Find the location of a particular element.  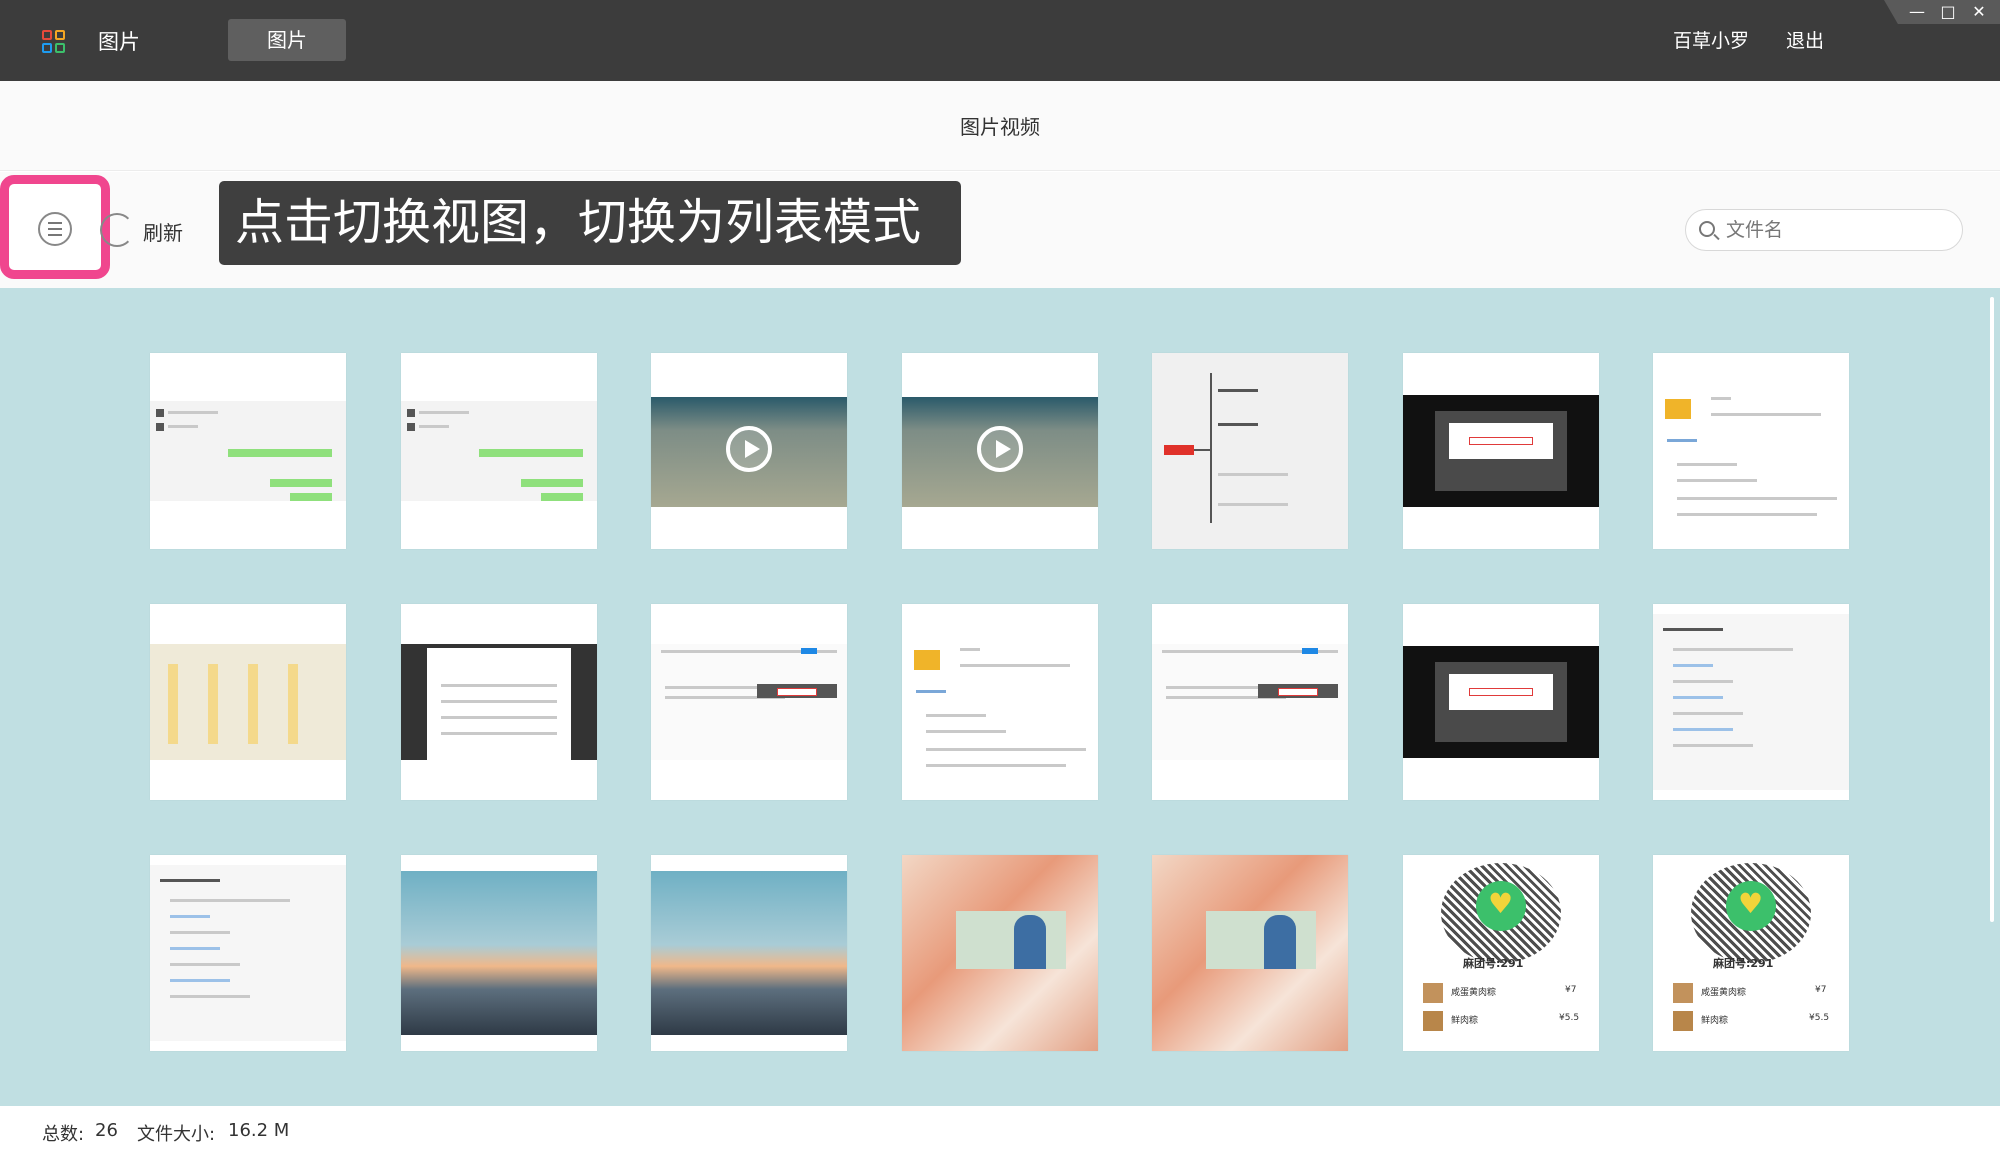

thumbnail-table-dialog is located at coordinates (499, 702).